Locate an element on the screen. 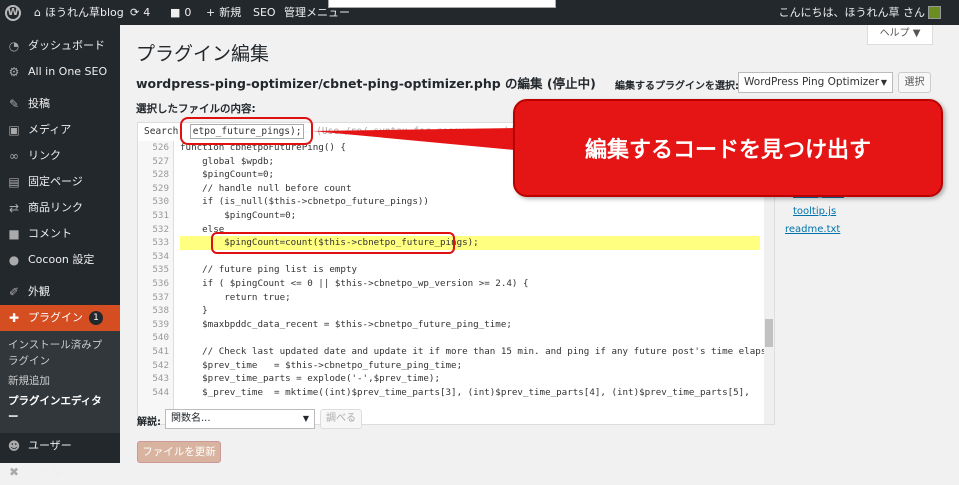 The width and height of the screenshot is (959, 485). comments-link: ■ 0 is located at coordinates (180, 12).